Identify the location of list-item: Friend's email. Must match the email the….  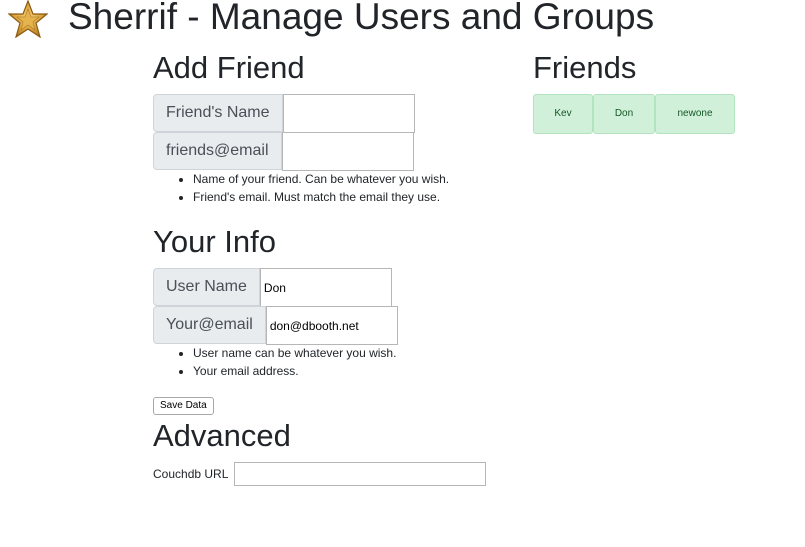
(321, 197).